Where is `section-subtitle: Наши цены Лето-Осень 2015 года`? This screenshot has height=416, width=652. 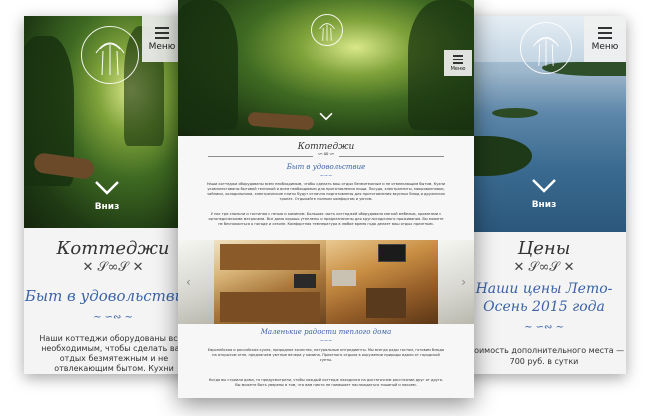
section-subtitle: Наши цены Лето-Осень 2015 года is located at coordinates (544, 298).